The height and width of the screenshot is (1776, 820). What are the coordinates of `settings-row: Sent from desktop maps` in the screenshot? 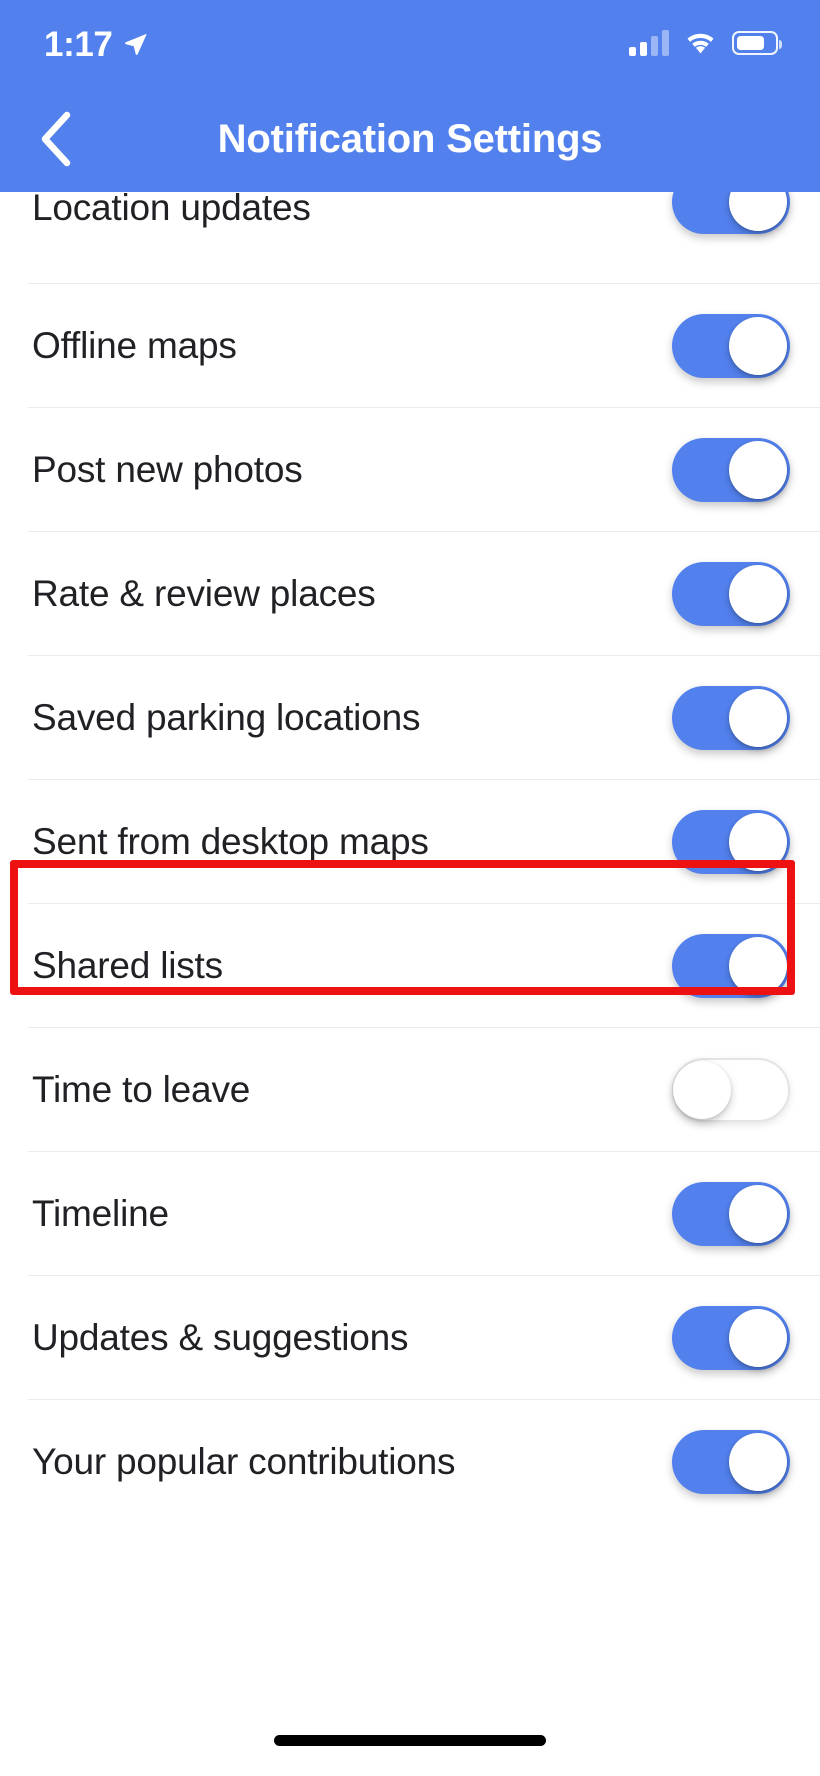 It's located at (410, 842).